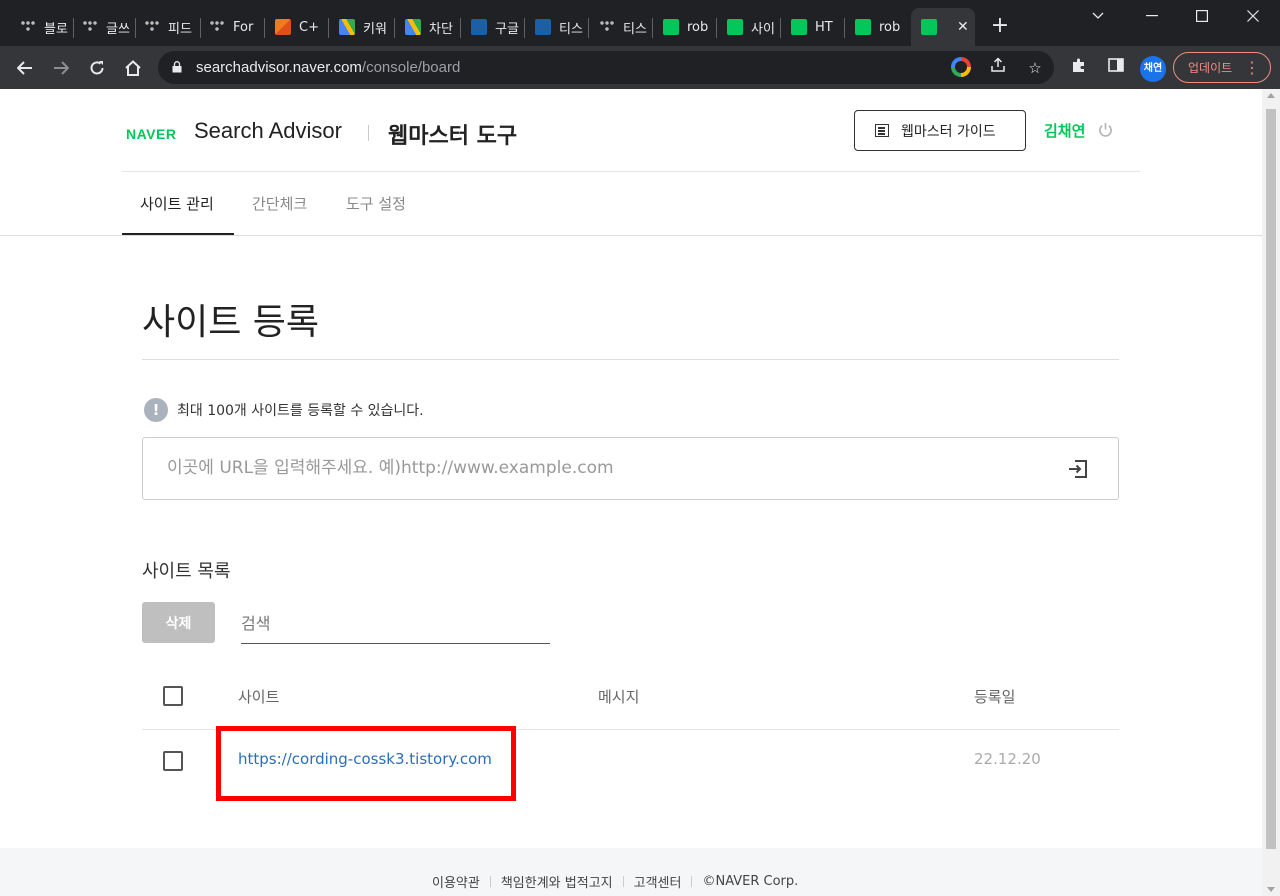  What do you see at coordinates (309, 27) in the screenshot?
I see `tab-label: C+` at bounding box center [309, 27].